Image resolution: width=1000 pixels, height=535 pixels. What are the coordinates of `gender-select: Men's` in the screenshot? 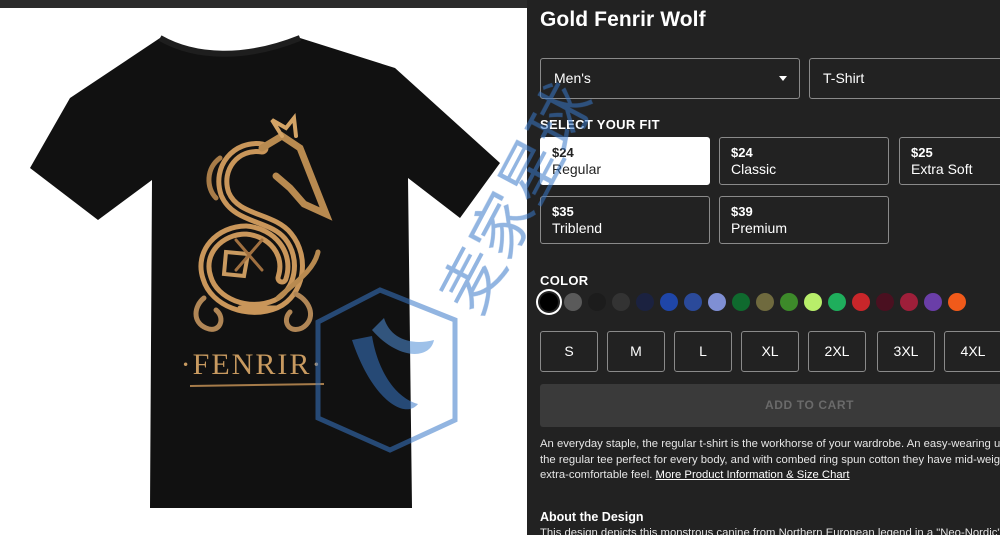 It's located at (670, 78).